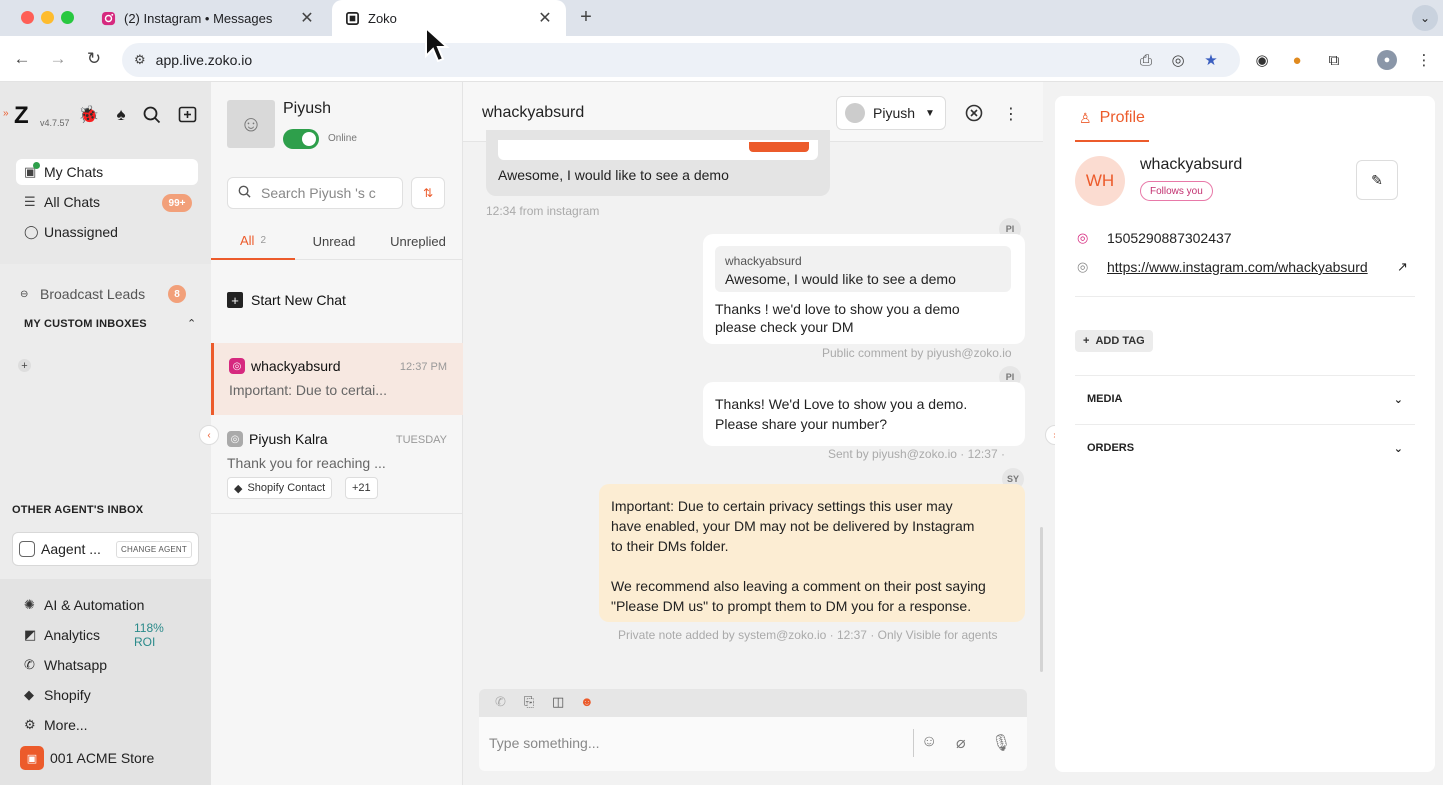  I want to click on message-meta: 12:34 from instagram, so click(543, 211).